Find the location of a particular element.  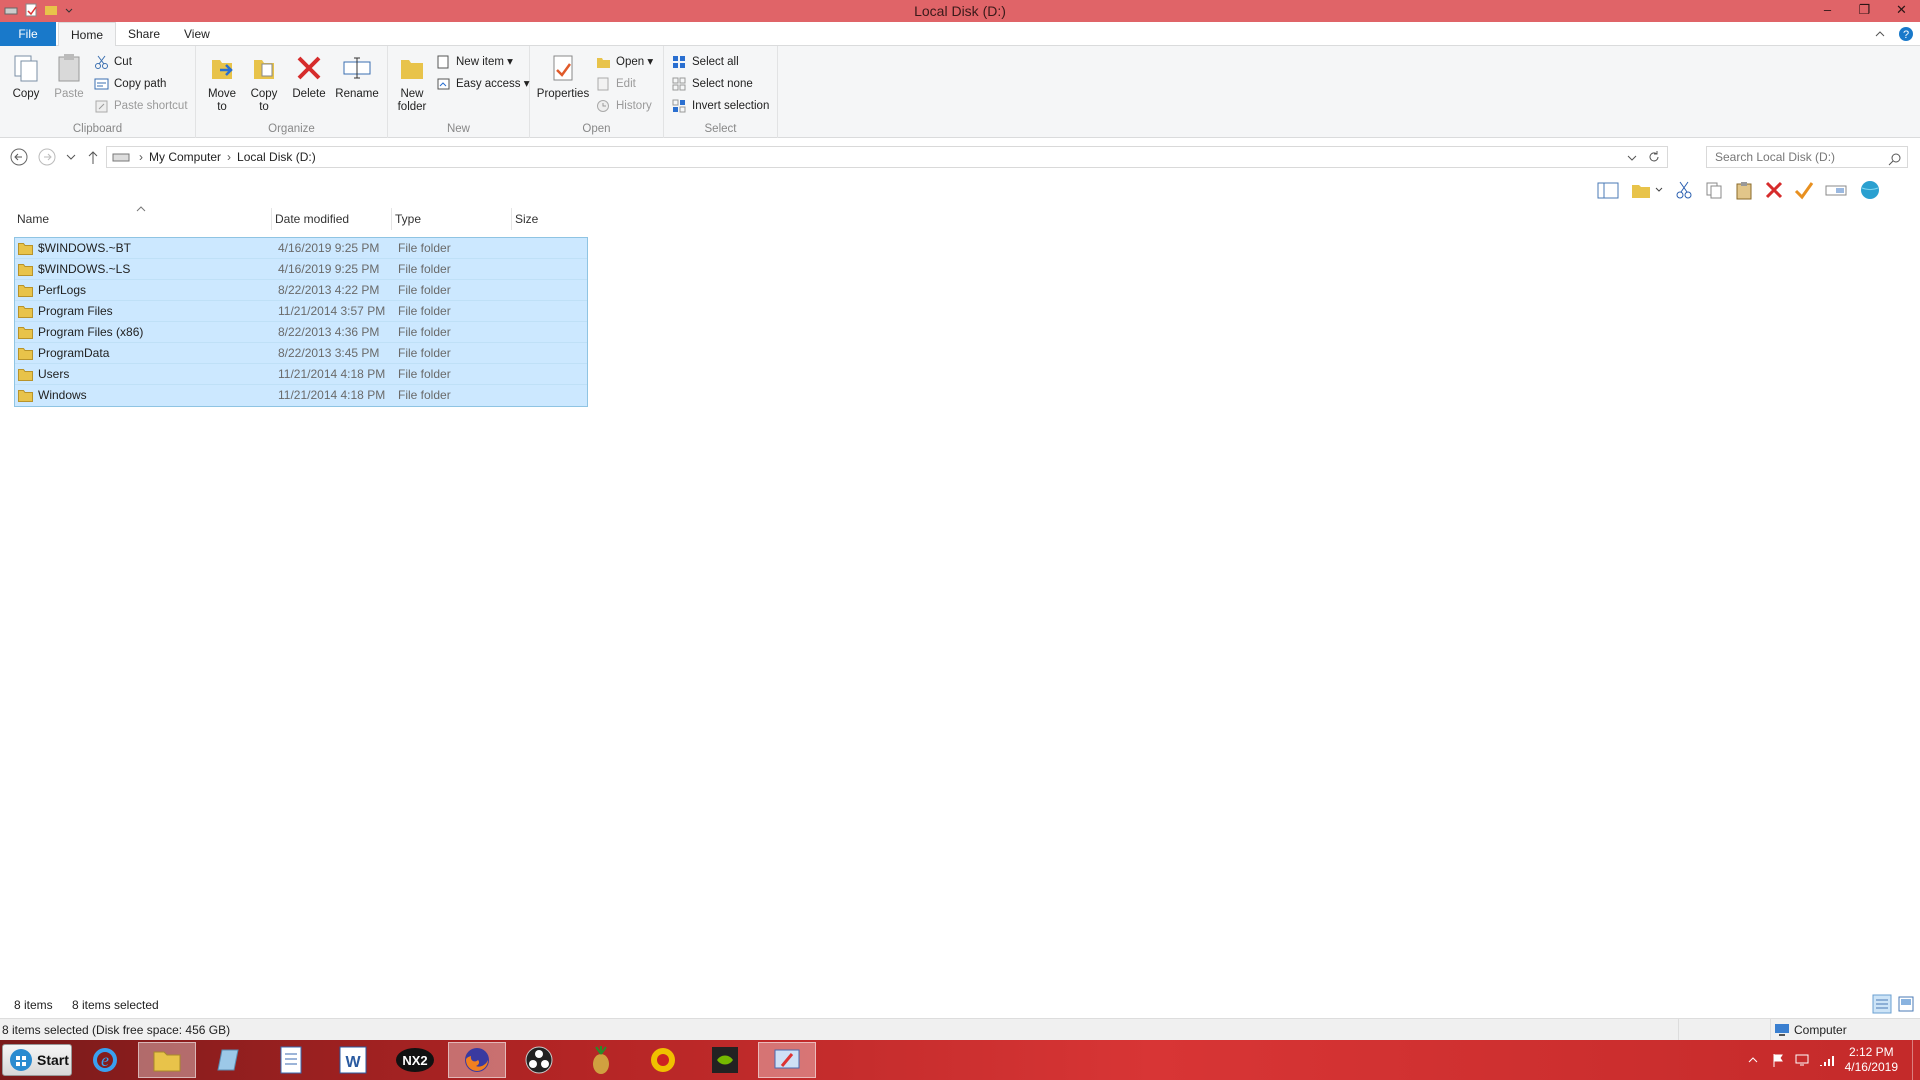

minimize-button: – is located at coordinates (1827, 11).